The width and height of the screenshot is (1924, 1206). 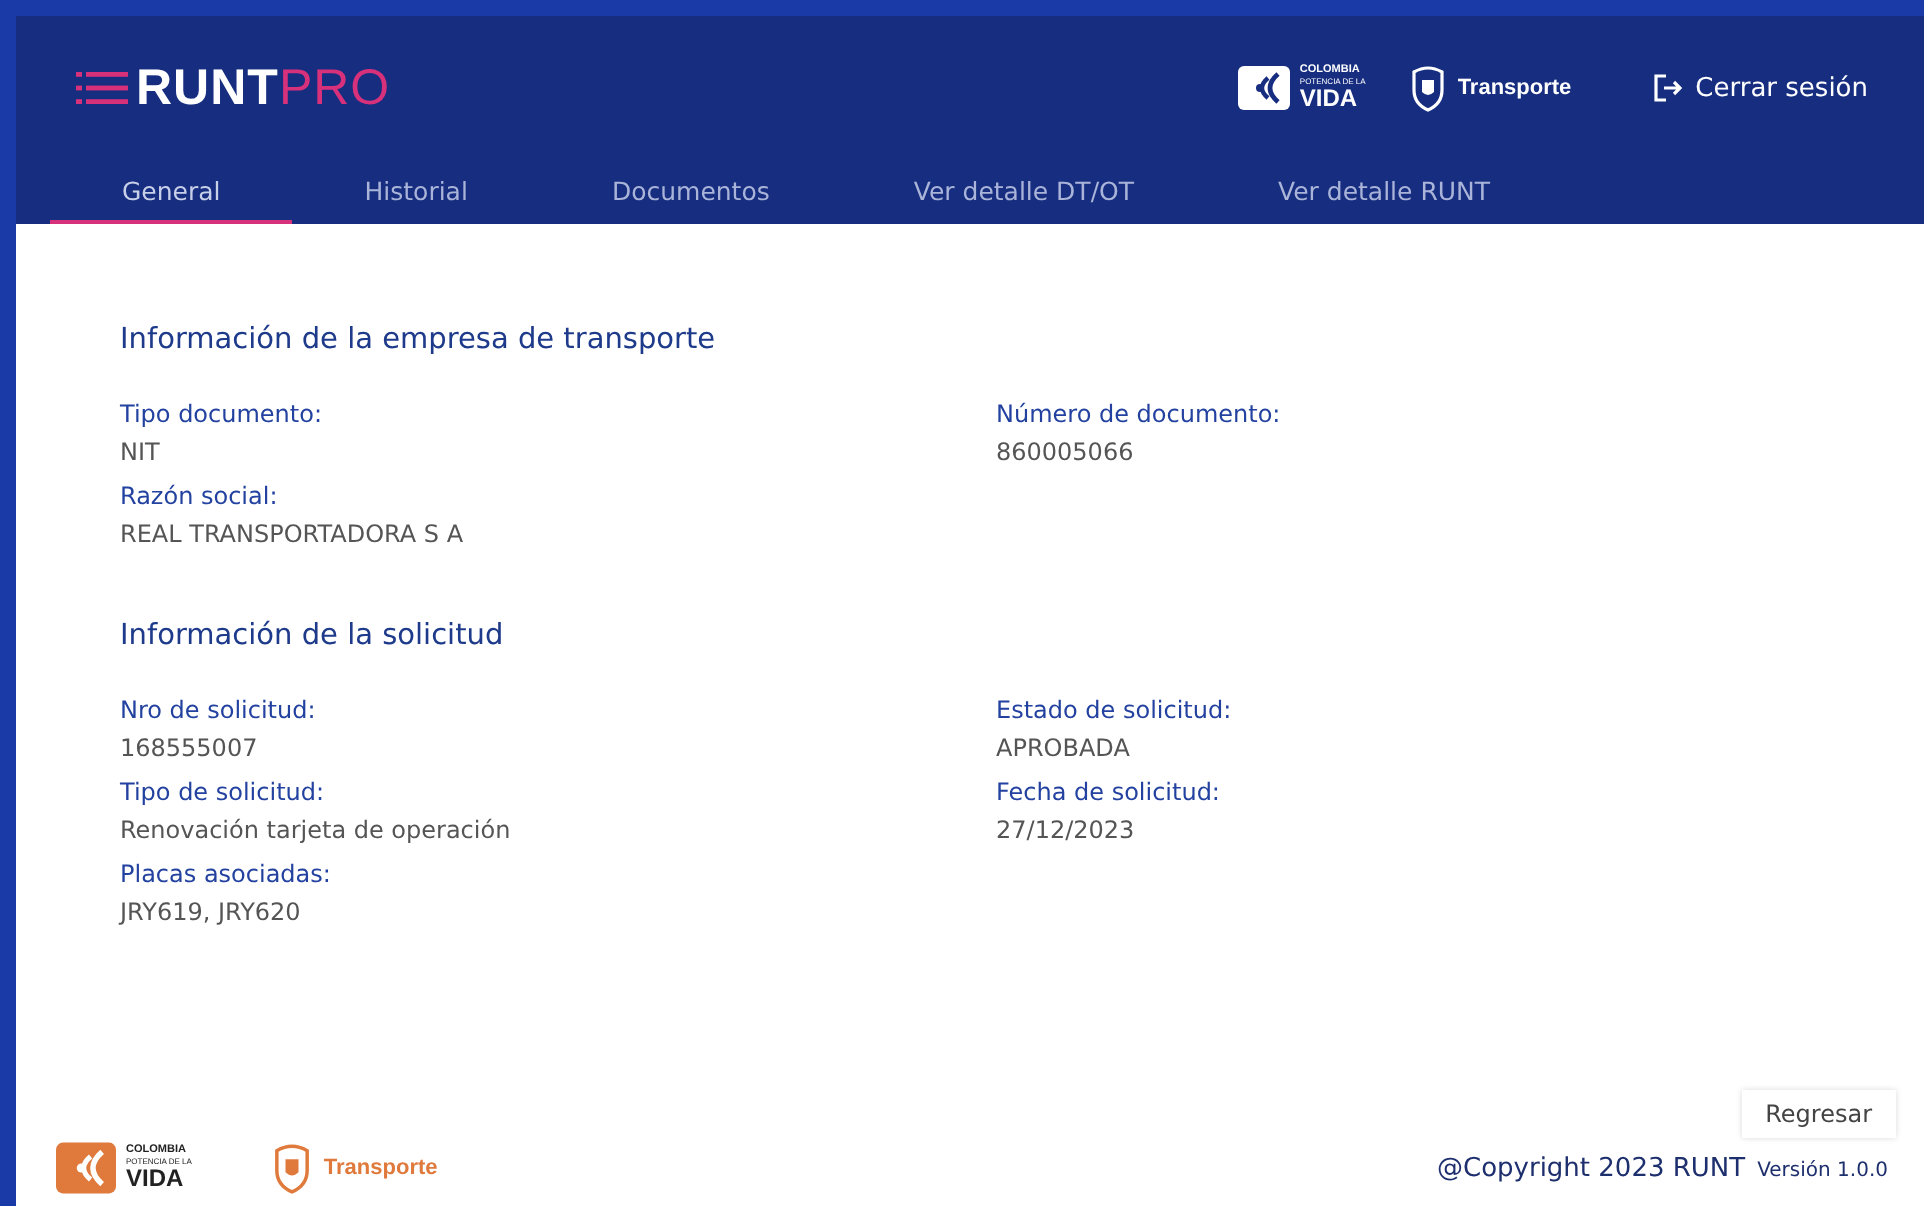 What do you see at coordinates (263, 88) in the screenshot?
I see `app-logo: RUNTPRO` at bounding box center [263, 88].